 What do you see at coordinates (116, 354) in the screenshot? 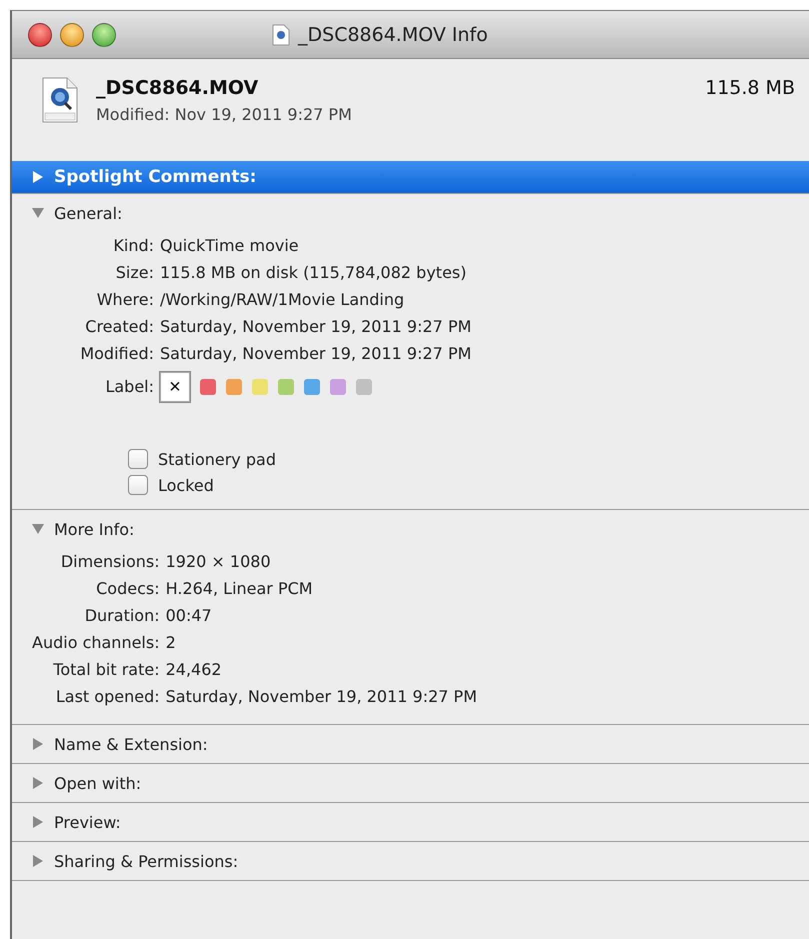
I see `field-label: Modified:` at bounding box center [116, 354].